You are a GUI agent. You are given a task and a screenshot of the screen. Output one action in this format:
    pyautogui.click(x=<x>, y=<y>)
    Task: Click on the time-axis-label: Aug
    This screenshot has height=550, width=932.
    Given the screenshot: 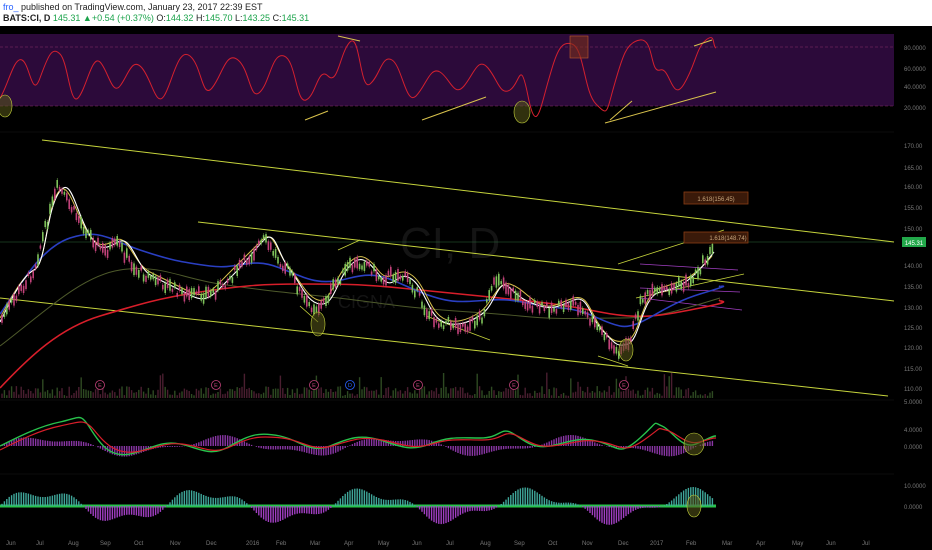 What is the action you would take?
    pyautogui.click(x=73, y=544)
    